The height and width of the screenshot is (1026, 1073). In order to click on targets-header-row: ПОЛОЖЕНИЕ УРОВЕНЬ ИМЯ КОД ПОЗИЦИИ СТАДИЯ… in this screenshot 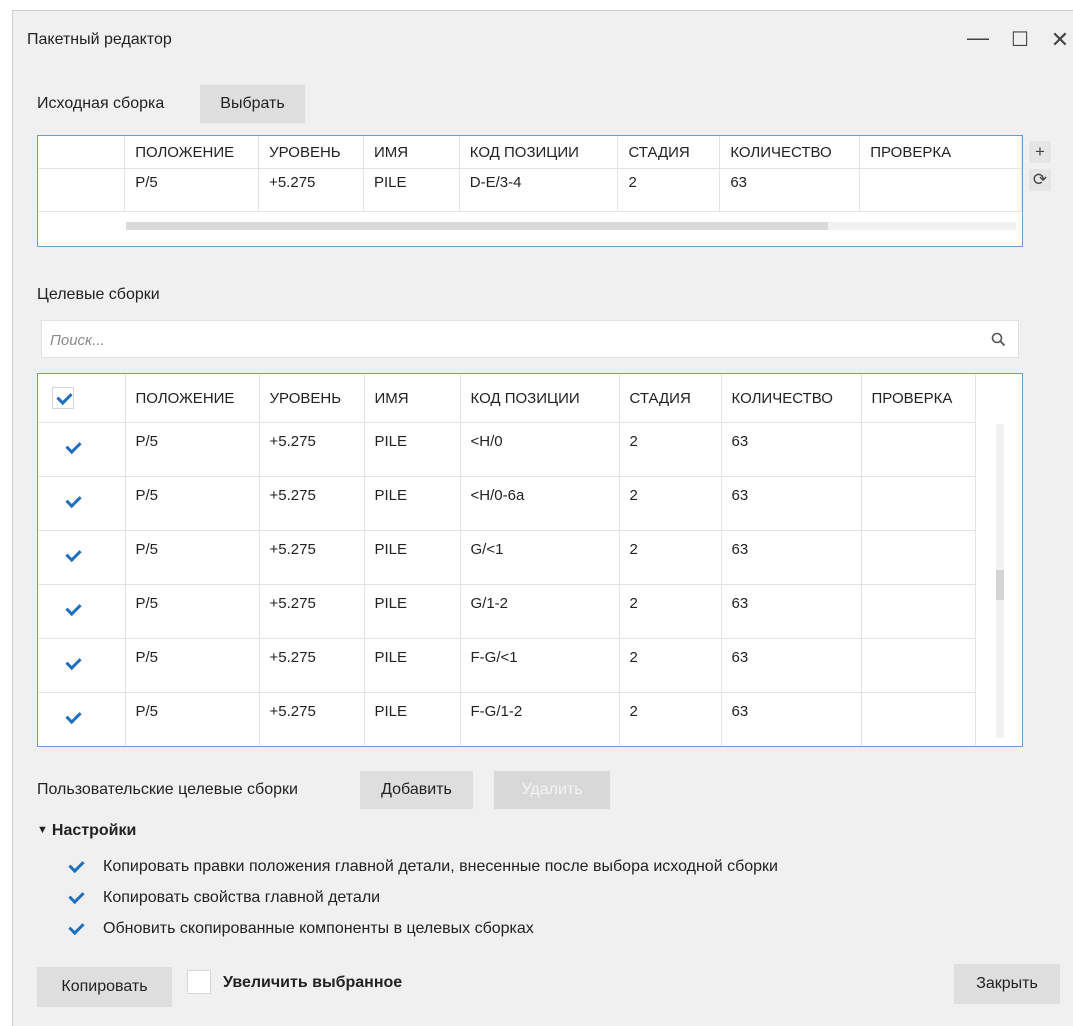, I will do `click(507, 398)`.